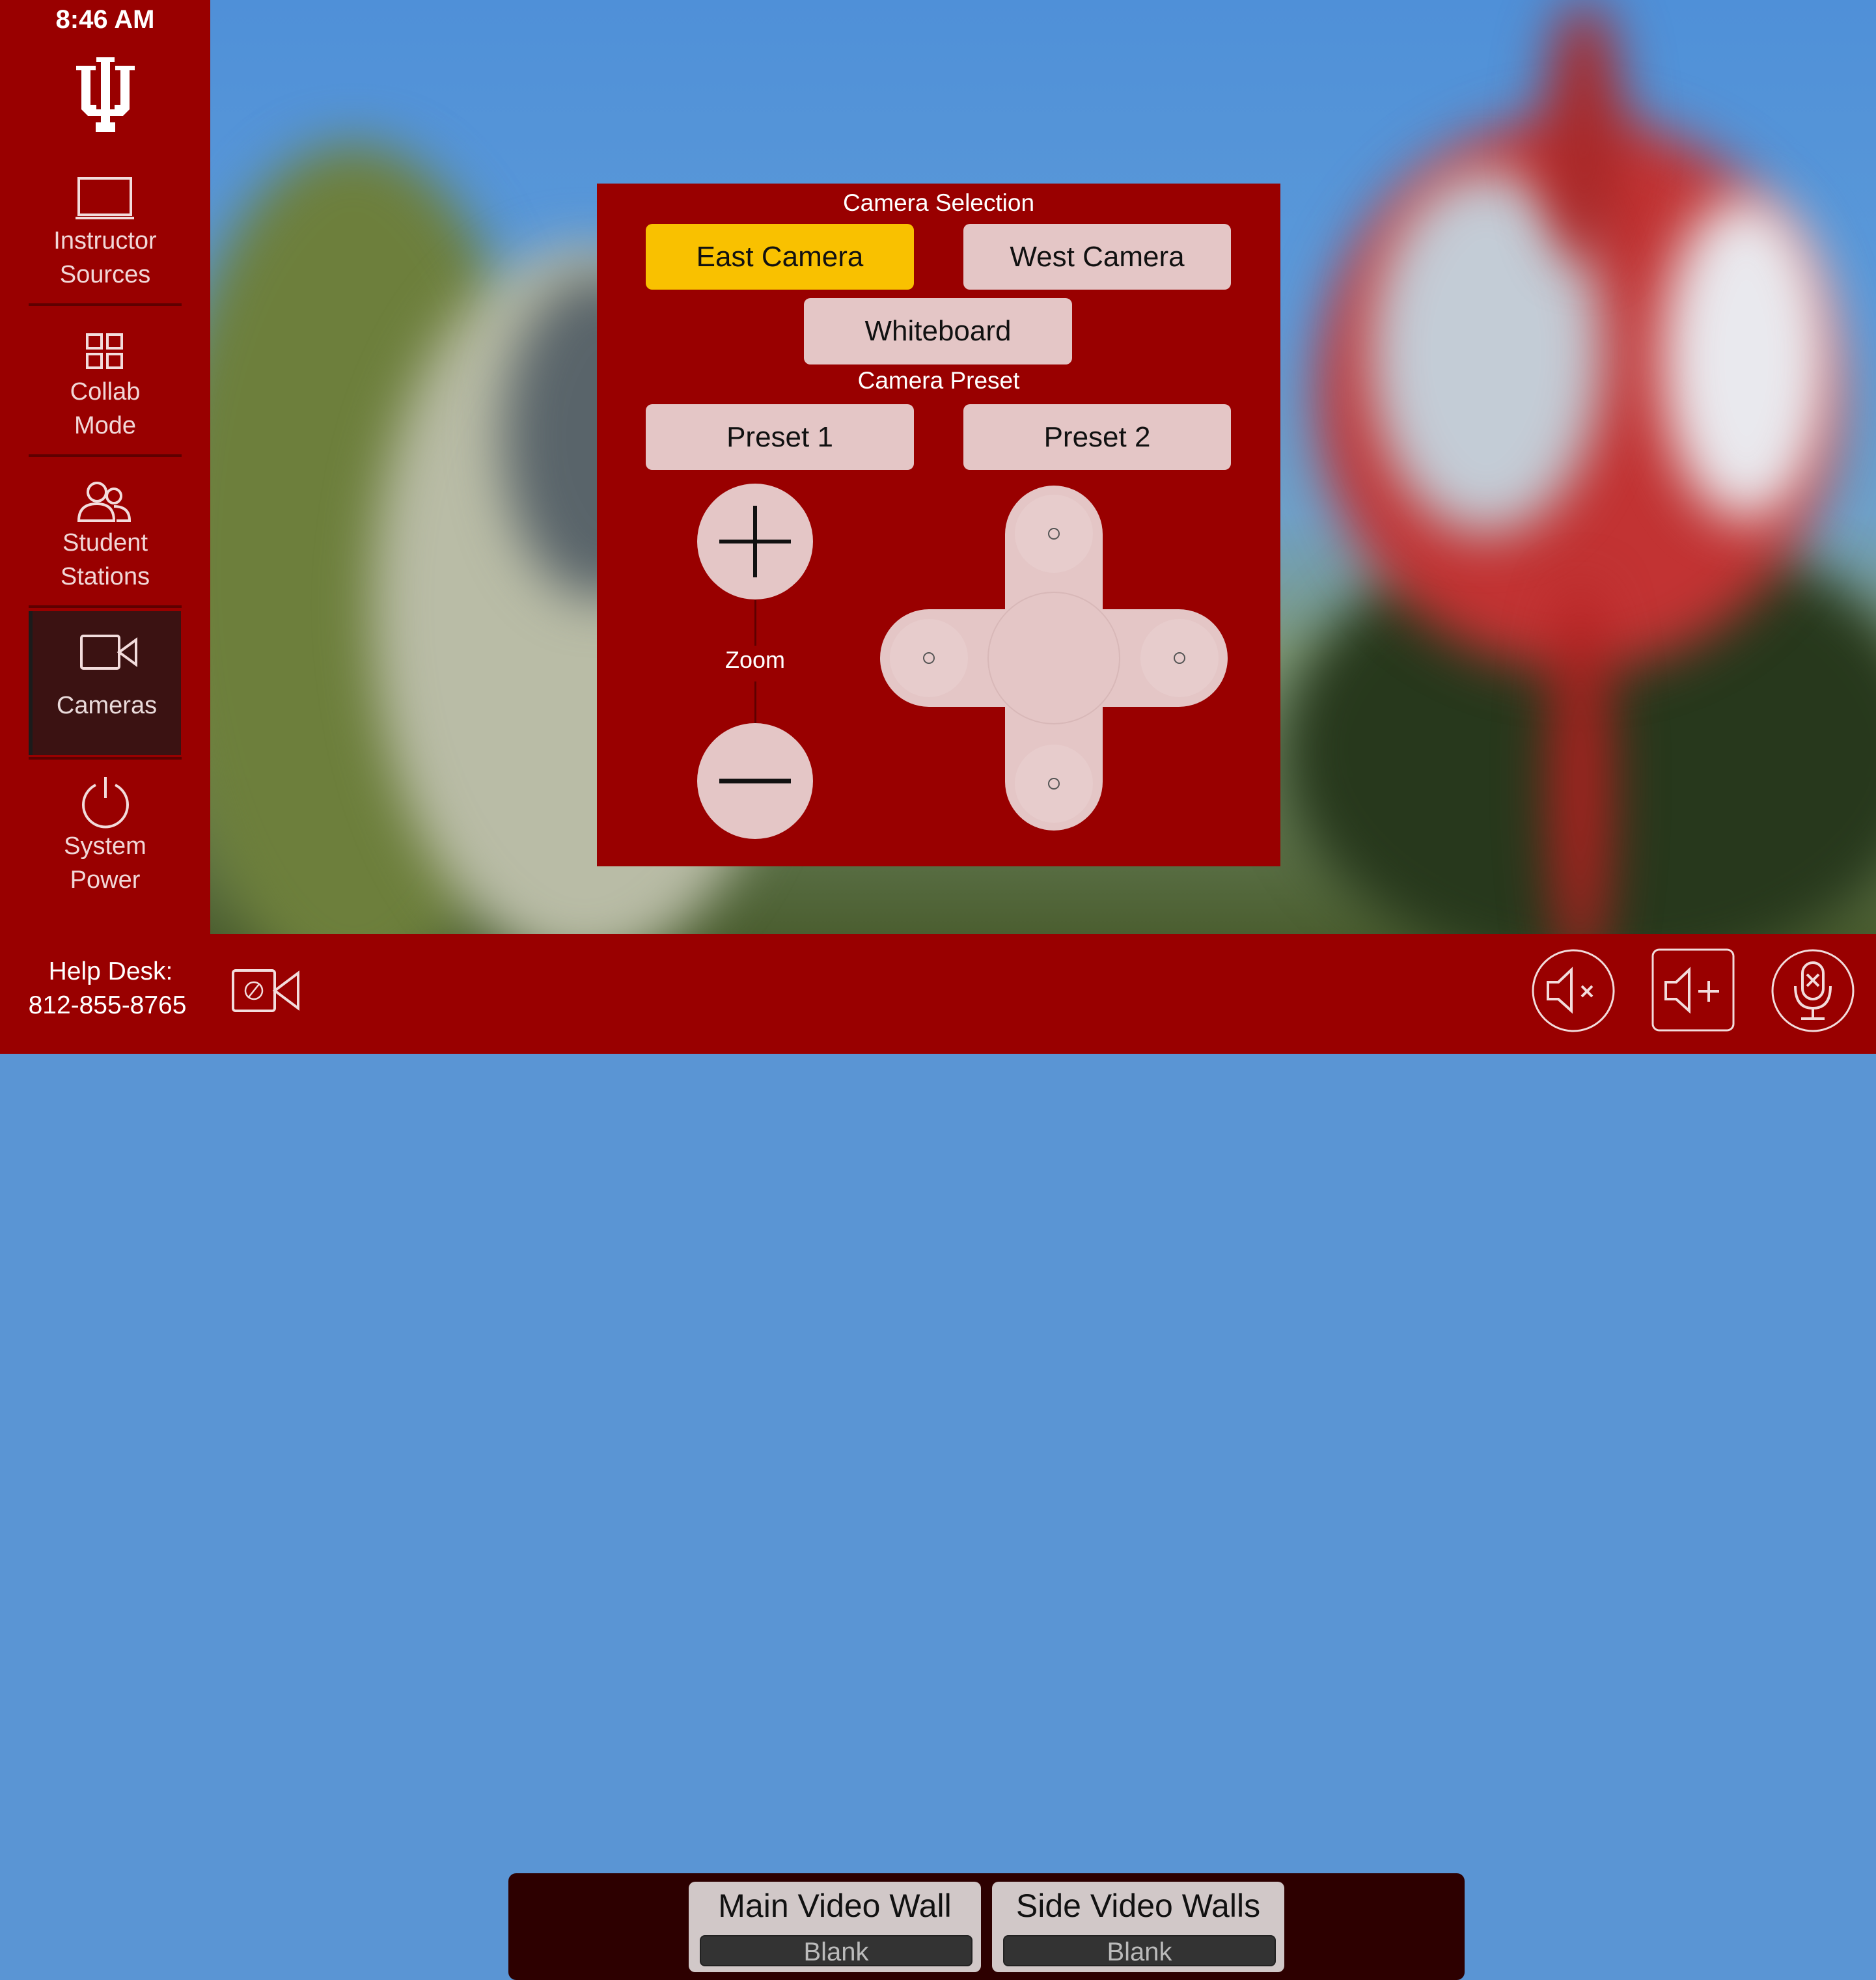 The image size is (1876, 1980). What do you see at coordinates (105, 683) in the screenshot?
I see `sidebar-item-cameras: Cameras` at bounding box center [105, 683].